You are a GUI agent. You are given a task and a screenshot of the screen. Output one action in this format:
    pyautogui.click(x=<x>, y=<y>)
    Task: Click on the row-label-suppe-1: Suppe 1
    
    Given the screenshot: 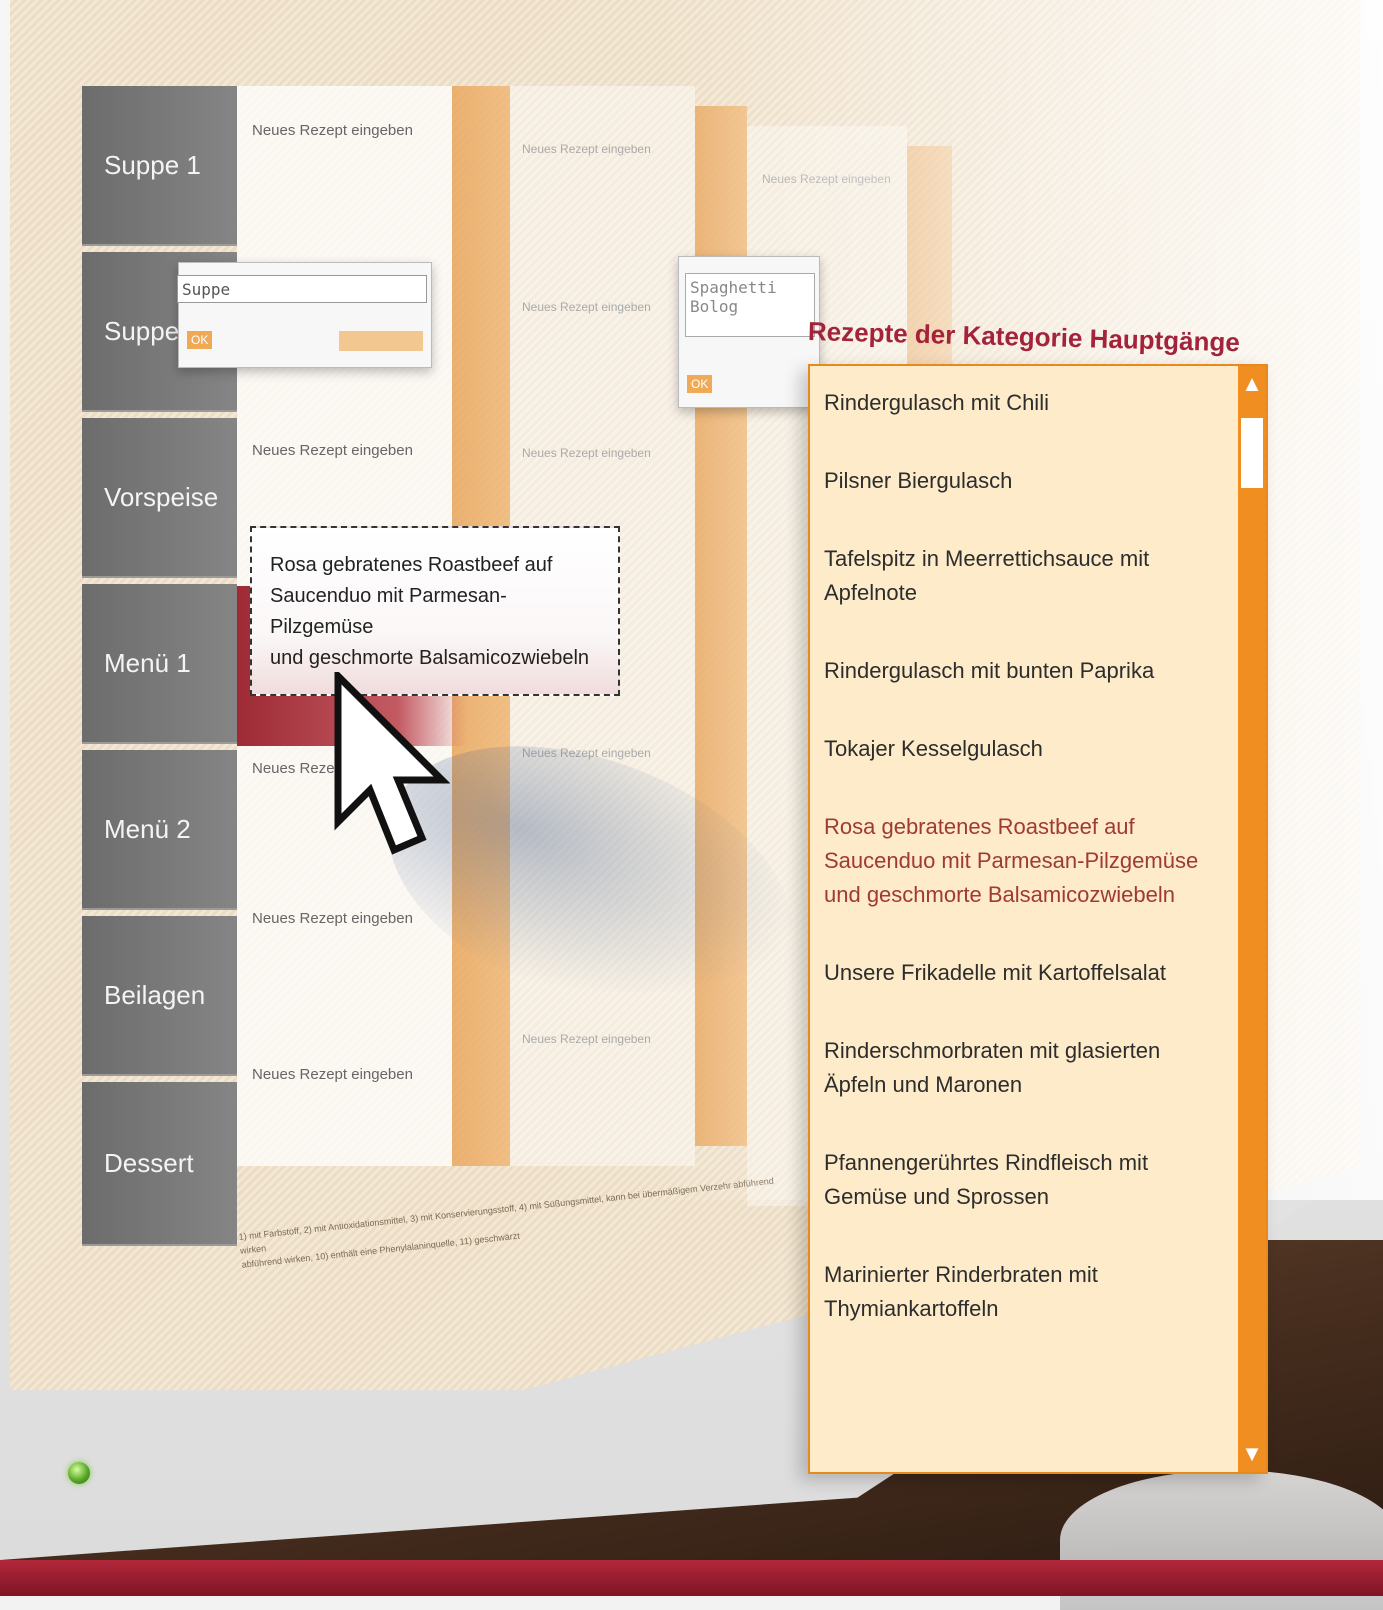 What is the action you would take?
    pyautogui.click(x=159, y=166)
    